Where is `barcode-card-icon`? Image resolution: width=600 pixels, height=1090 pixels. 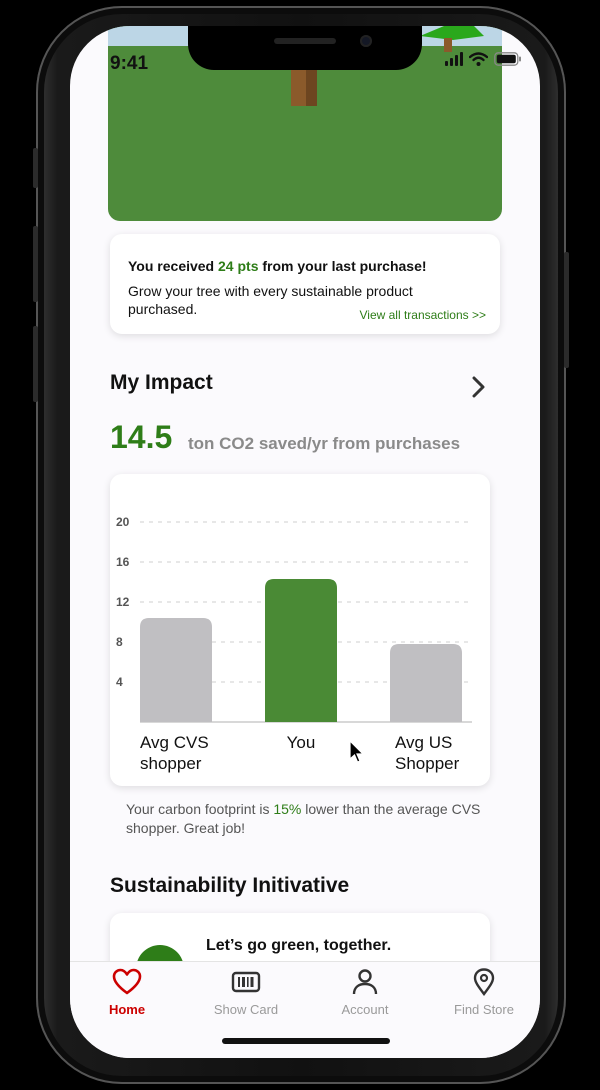
barcode-card-icon is located at coordinates (246, 982).